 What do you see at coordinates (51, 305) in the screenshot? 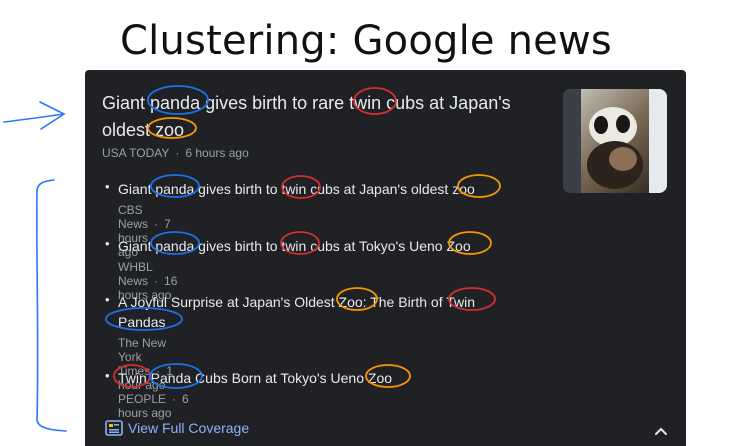
I see `bracket-annotation` at bounding box center [51, 305].